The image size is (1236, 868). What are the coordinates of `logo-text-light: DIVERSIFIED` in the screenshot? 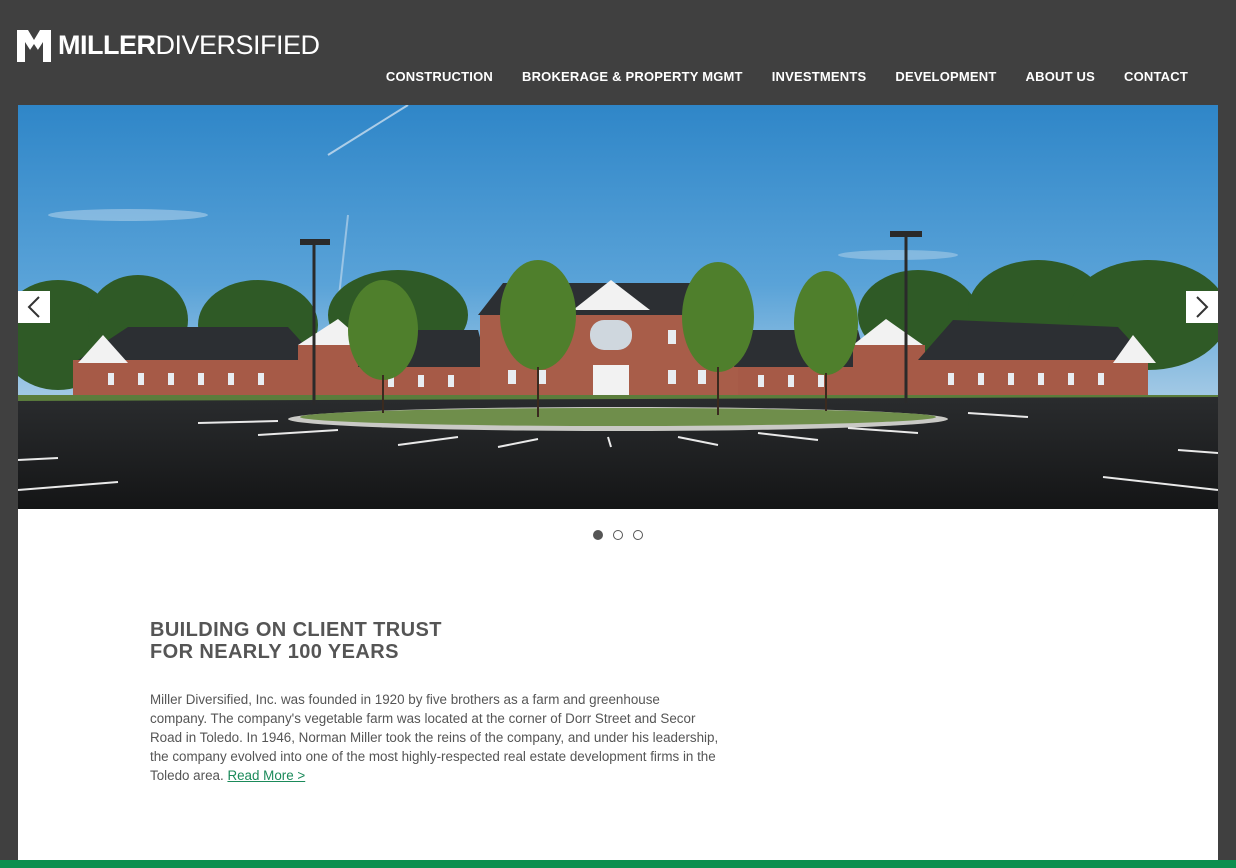 It's located at (238, 44).